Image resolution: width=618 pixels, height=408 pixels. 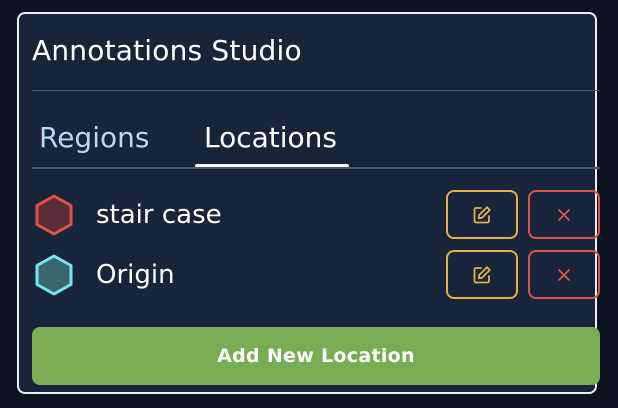 I want to click on title-divider, so click(x=316, y=90).